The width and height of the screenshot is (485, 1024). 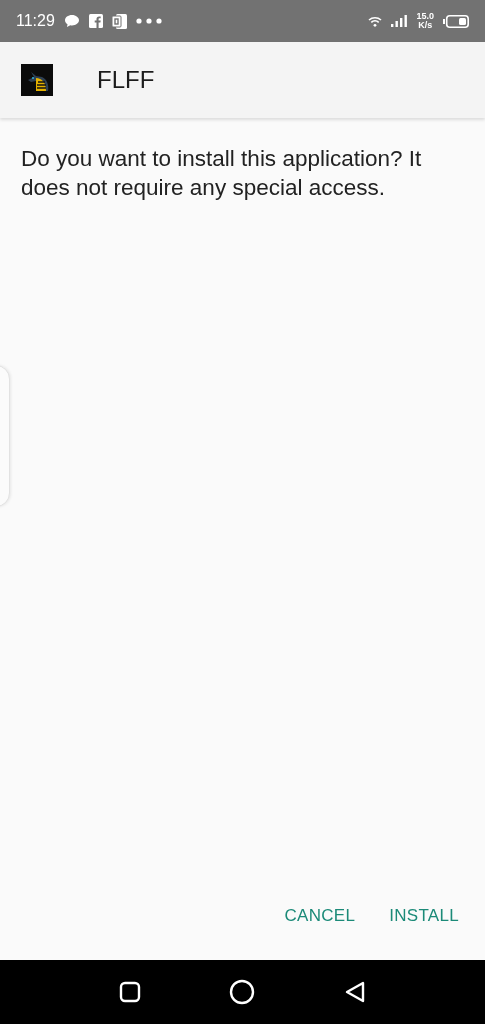 I want to click on recents-icon, so click(x=130, y=992).